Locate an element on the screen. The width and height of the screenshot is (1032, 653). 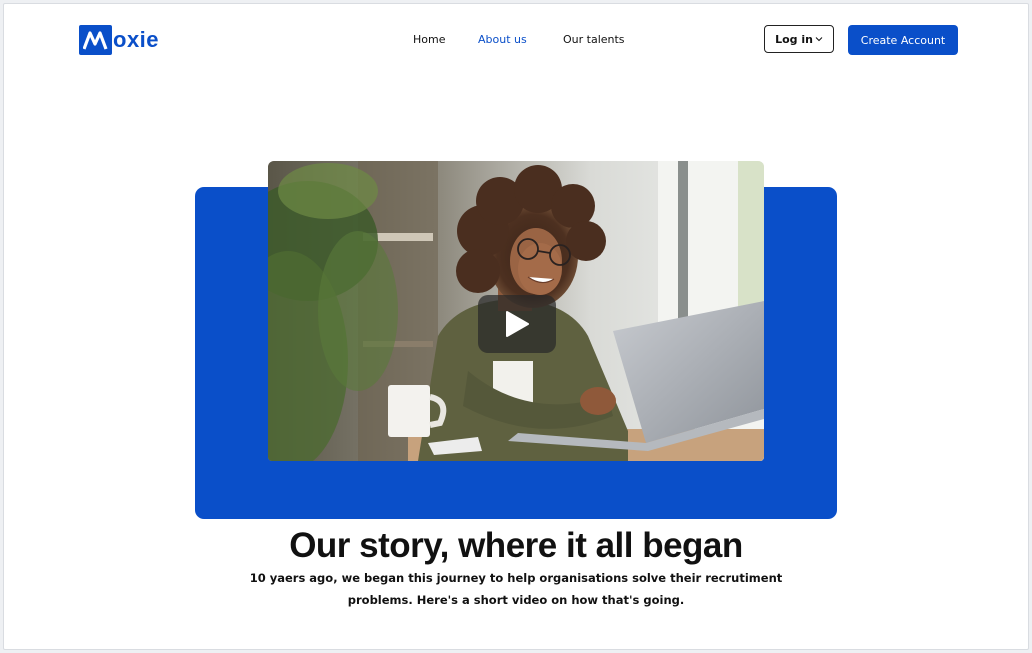
play-button is located at coordinates (517, 324).